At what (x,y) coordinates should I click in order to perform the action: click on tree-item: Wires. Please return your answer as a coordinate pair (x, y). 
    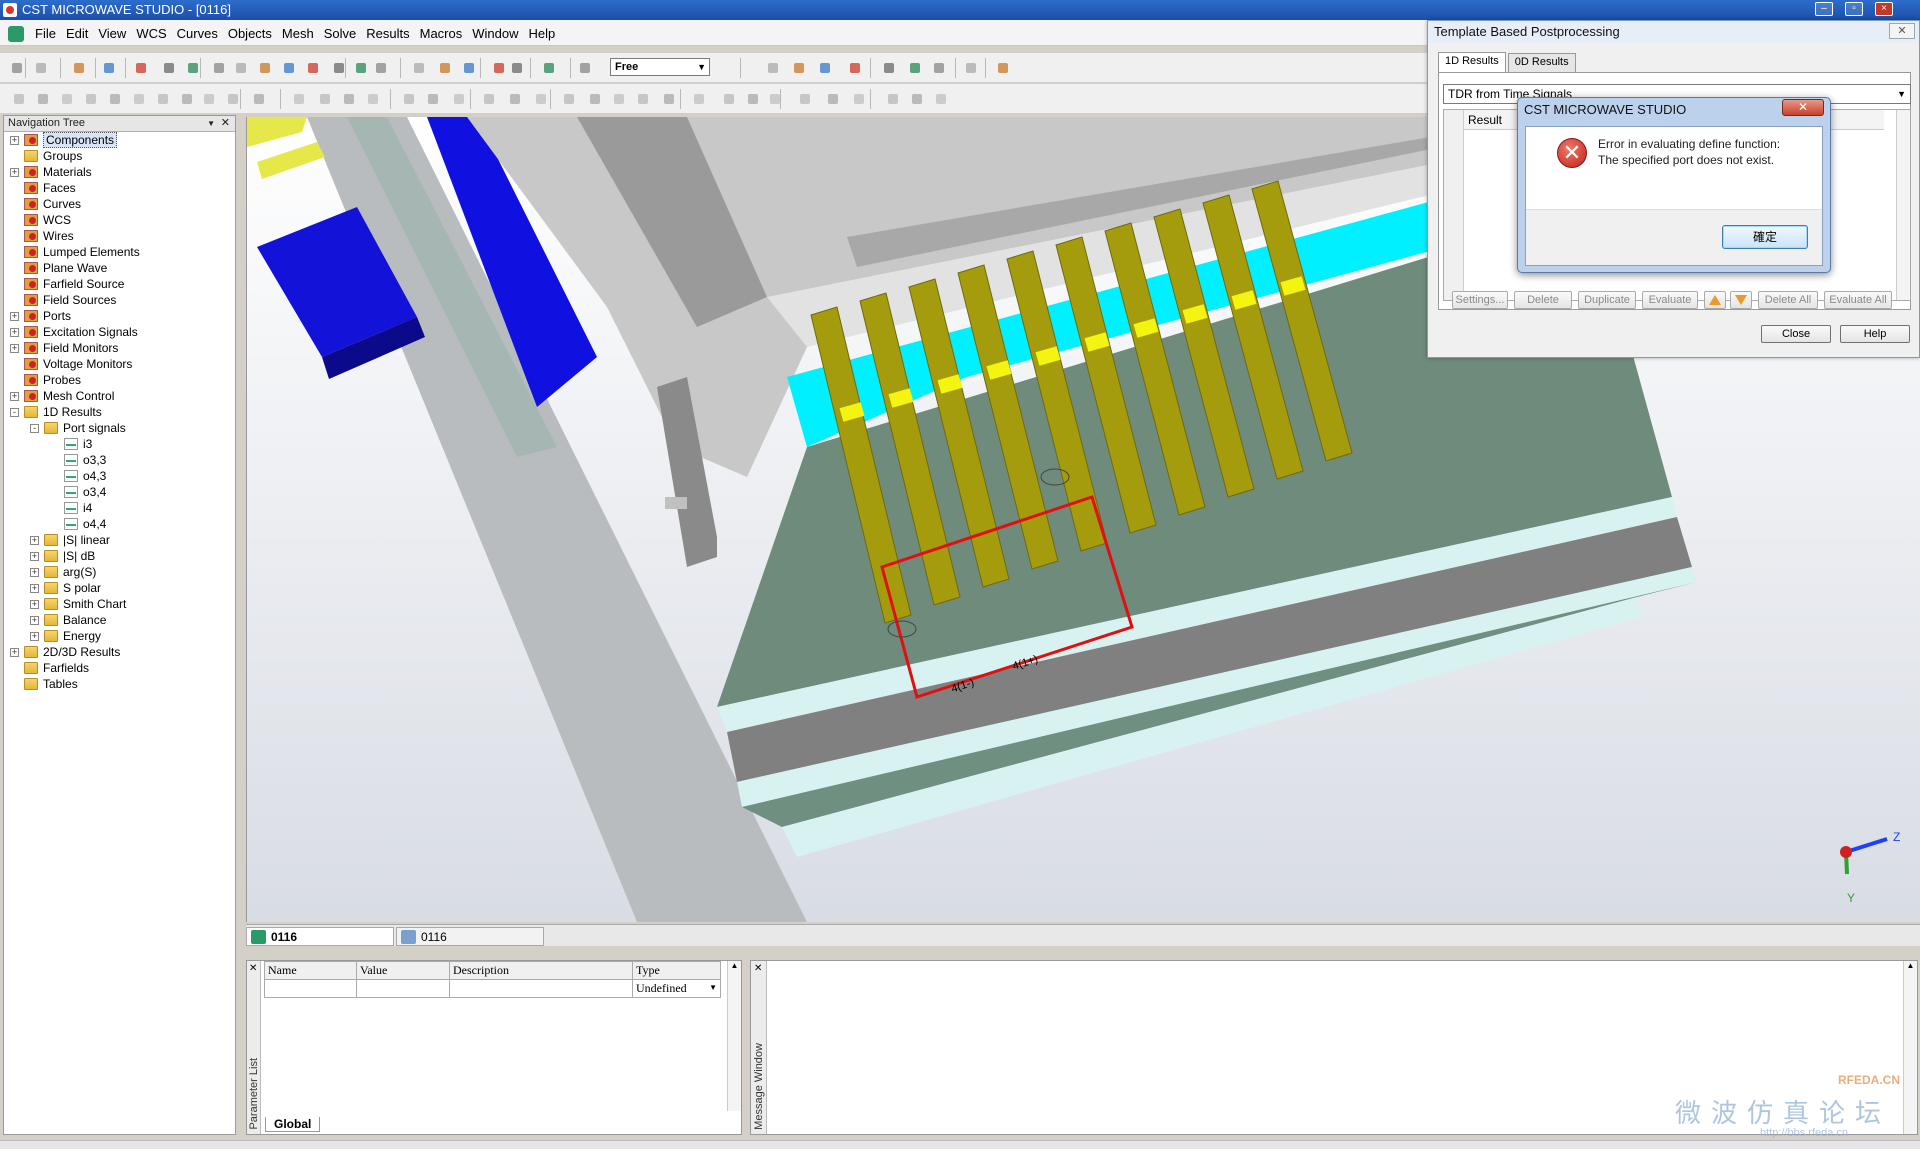
    Looking at the image, I should click on (119, 236).